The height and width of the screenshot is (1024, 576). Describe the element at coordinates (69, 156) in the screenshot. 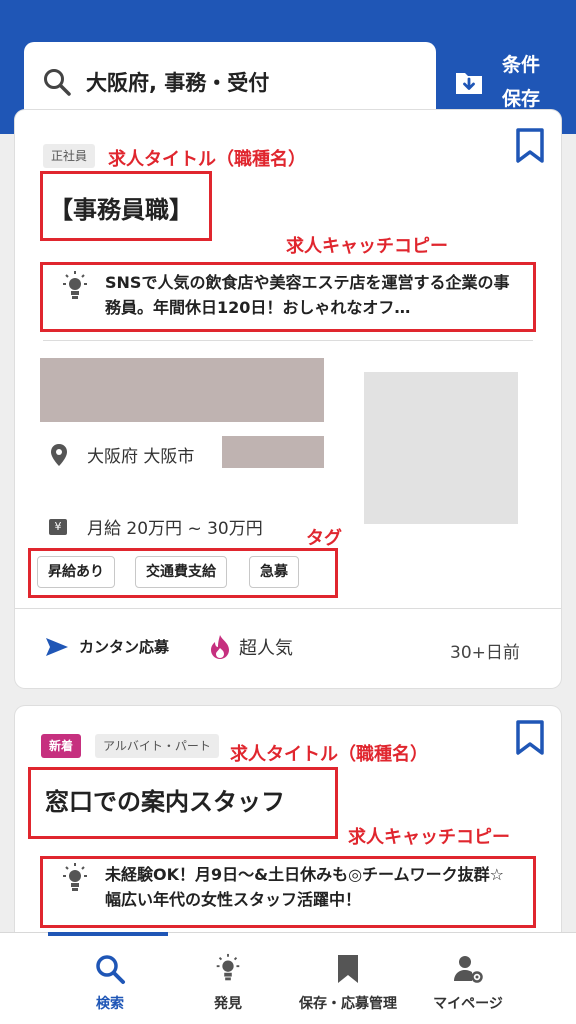

I see `employment-type-badge: 正社員` at that location.